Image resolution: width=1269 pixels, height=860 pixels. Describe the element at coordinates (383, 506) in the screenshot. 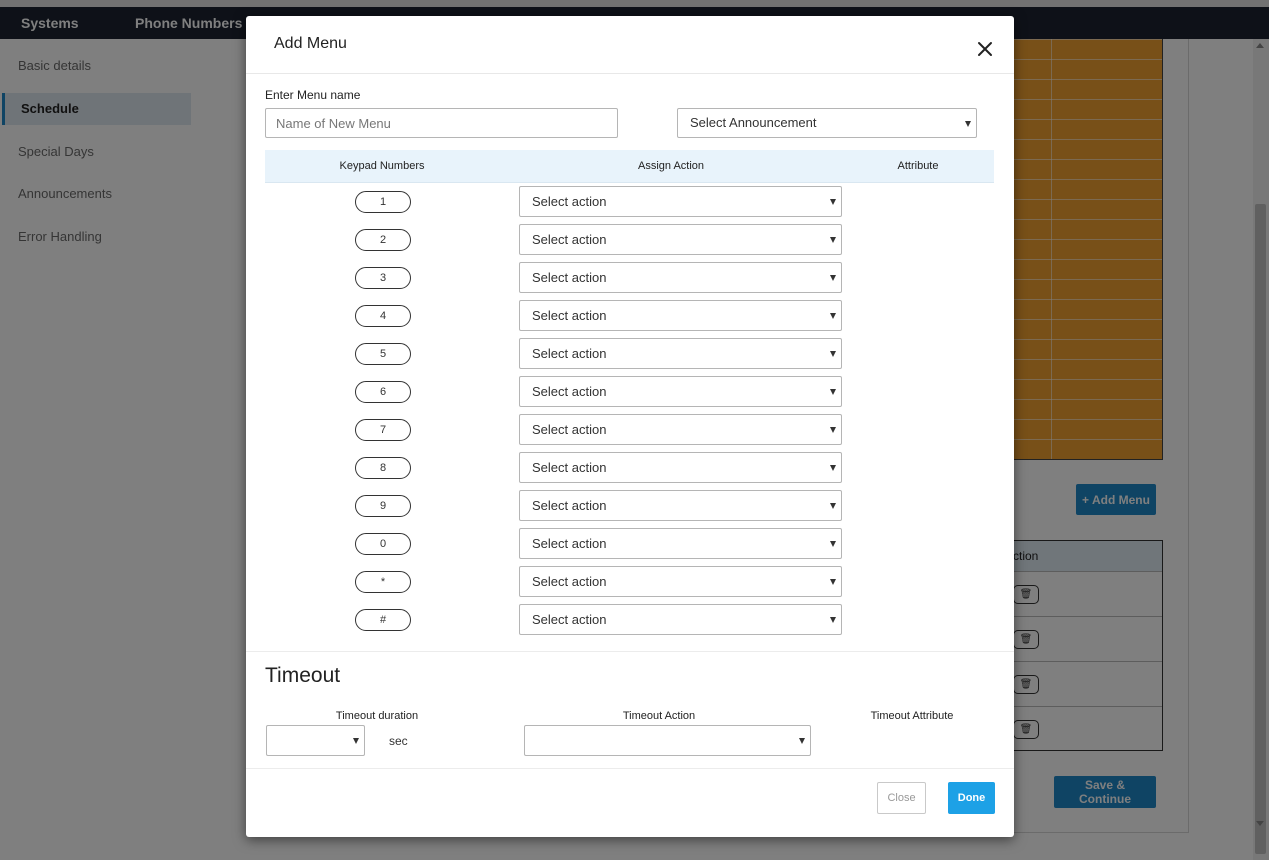

I see `keypad-key: 9` at that location.